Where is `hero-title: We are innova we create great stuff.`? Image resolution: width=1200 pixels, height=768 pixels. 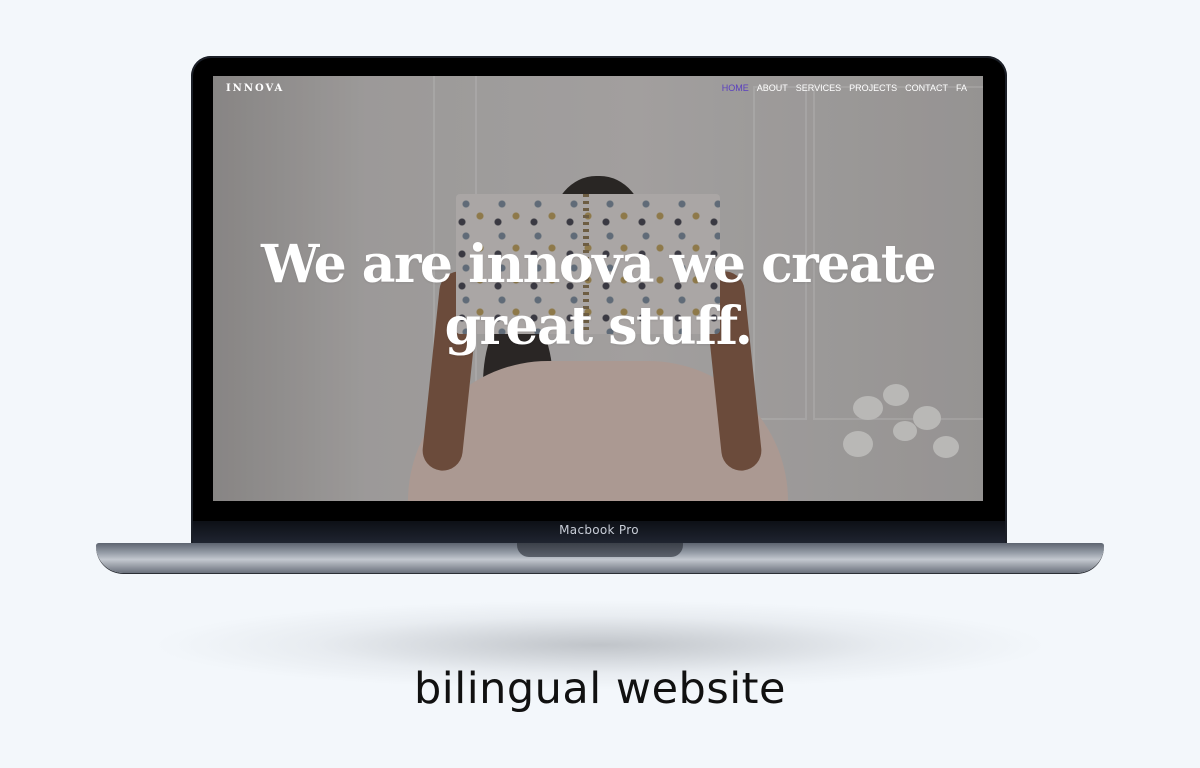 hero-title: We are innova we create great stuff. is located at coordinates (598, 296).